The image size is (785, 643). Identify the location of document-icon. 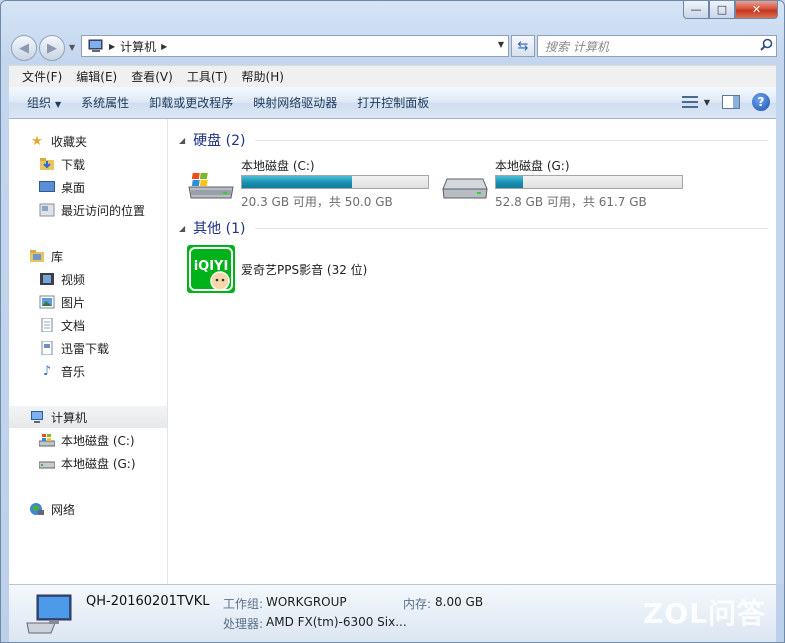
(47, 325).